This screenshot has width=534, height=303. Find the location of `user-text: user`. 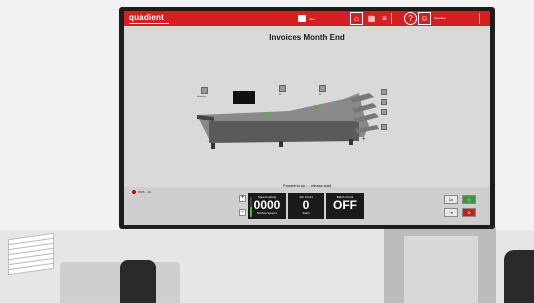

user-text: user is located at coordinates (312, 18).